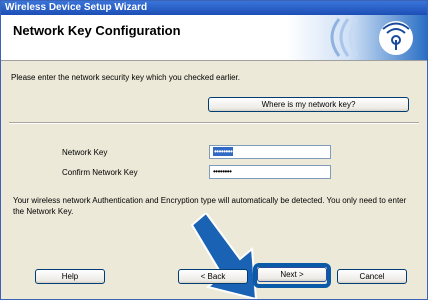  Describe the element at coordinates (100, 172) in the screenshot. I see `confirm-network-key-label: Confirm Network Key` at that location.